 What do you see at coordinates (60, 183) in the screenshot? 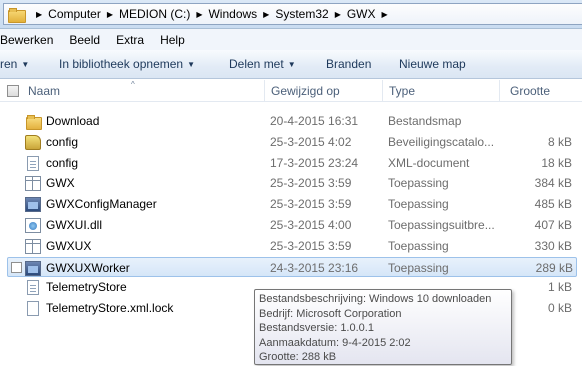
I see `file-name: GWX` at bounding box center [60, 183].